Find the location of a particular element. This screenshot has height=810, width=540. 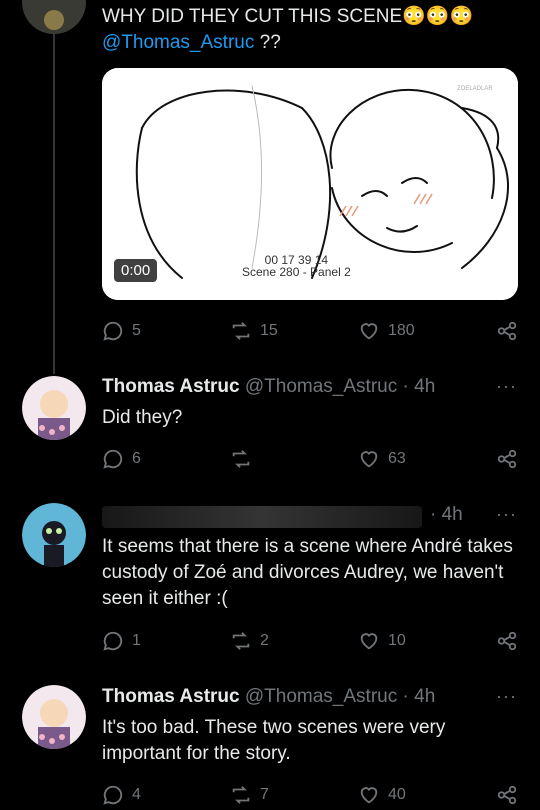

reply1-name: Thomas Astruc is located at coordinates (171, 386).